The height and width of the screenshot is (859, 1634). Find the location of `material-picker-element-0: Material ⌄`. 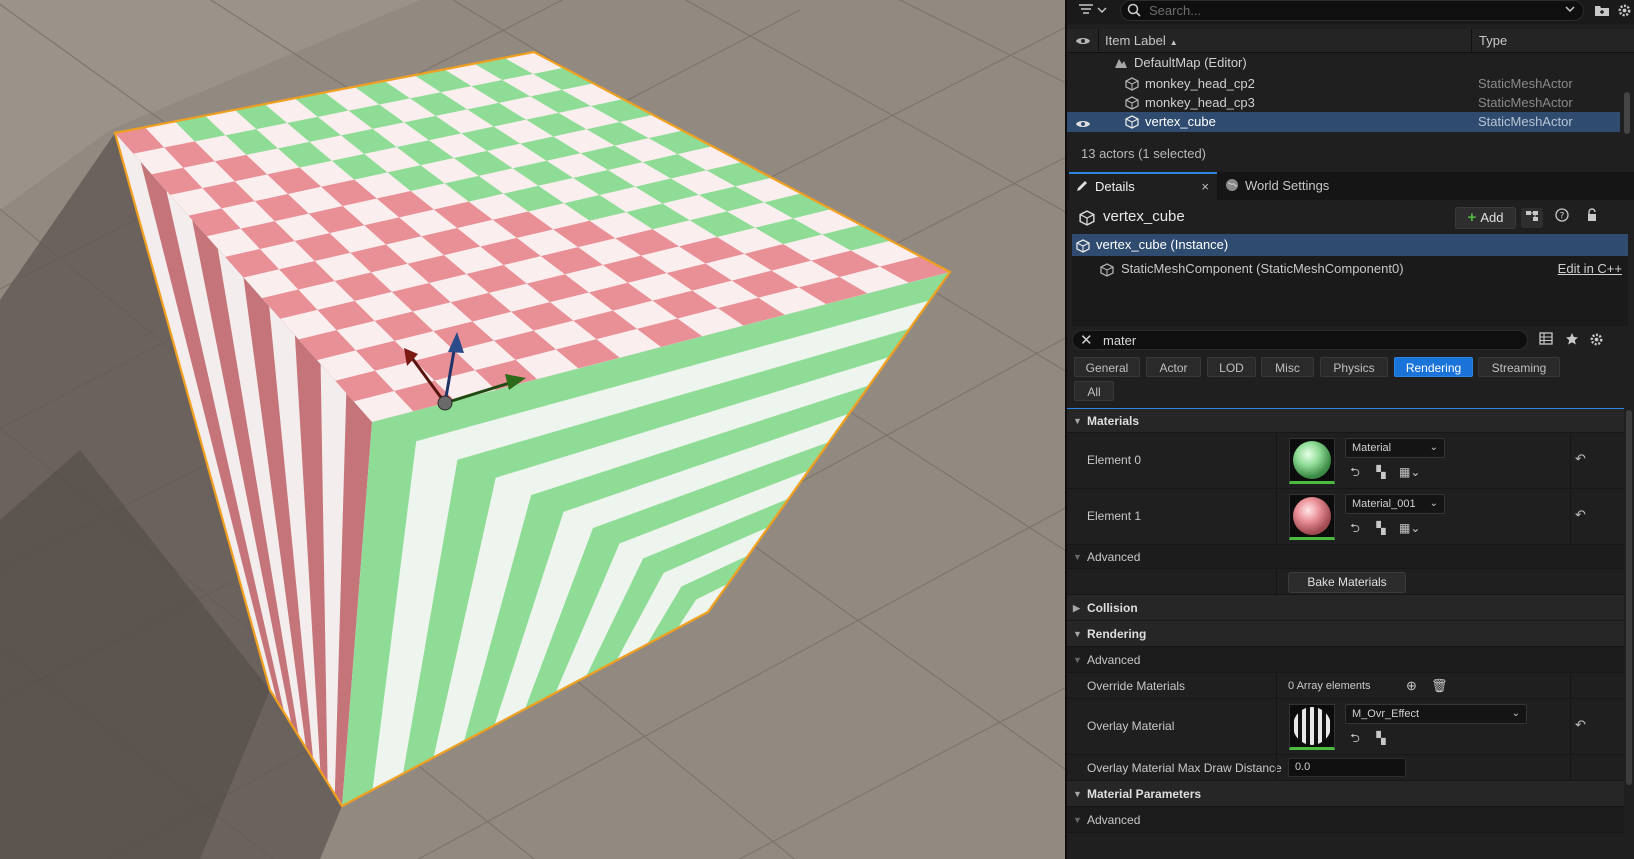

material-picker-element-0: Material ⌄ is located at coordinates (1395, 448).